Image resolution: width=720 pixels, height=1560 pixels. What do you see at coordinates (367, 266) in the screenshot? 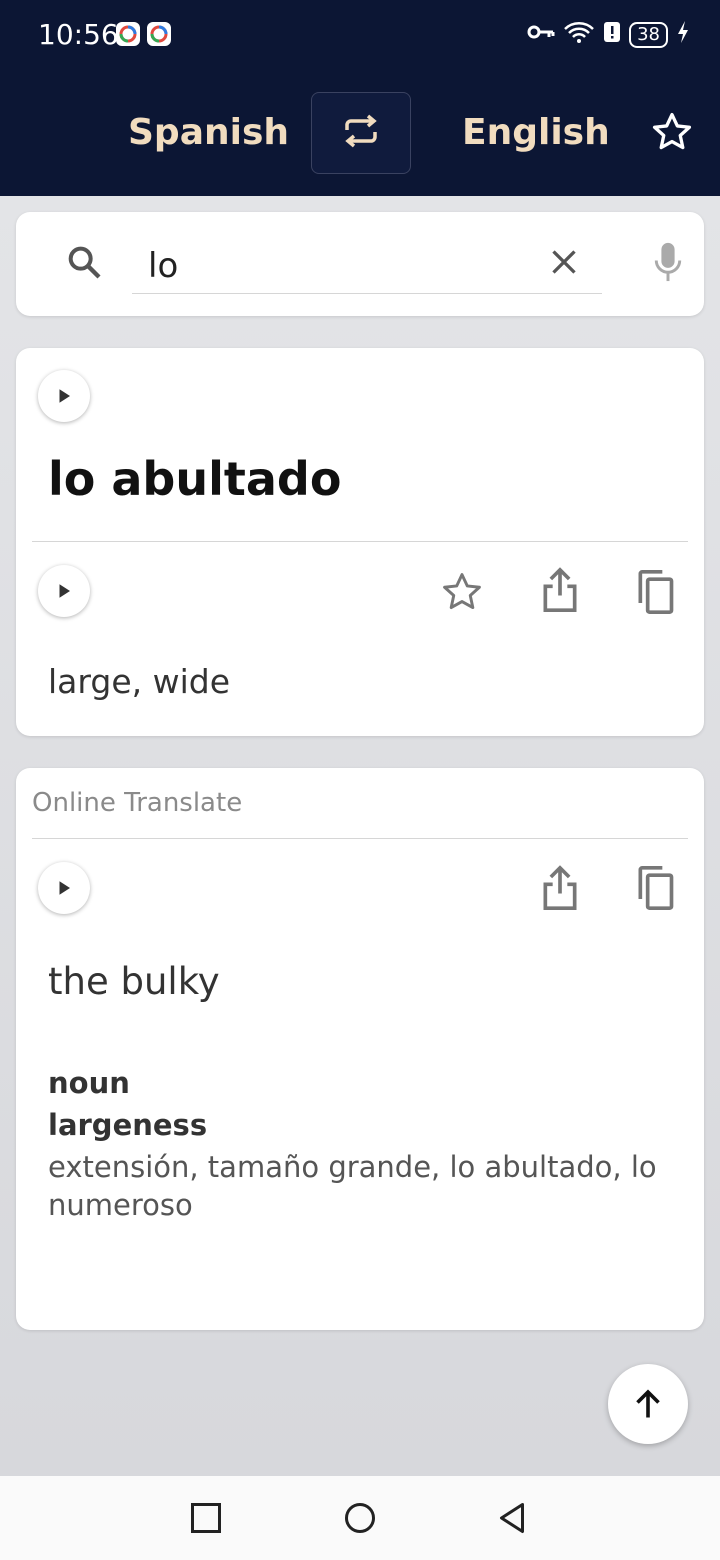
I see `search-input` at bounding box center [367, 266].